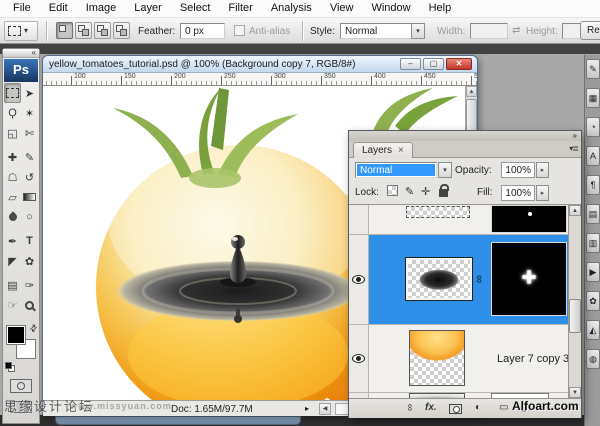 The height and width of the screenshot is (426, 600). What do you see at coordinates (58, 8) in the screenshot?
I see `menu-edit: Edit` at bounding box center [58, 8].